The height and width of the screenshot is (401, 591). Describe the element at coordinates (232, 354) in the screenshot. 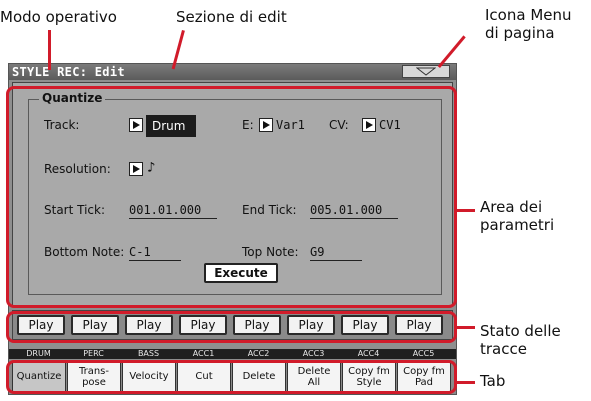

I see `track-labels-bar: DRUM PERC BASS ACC1 ACC2 ACC3 ACC4 ACC5` at that location.